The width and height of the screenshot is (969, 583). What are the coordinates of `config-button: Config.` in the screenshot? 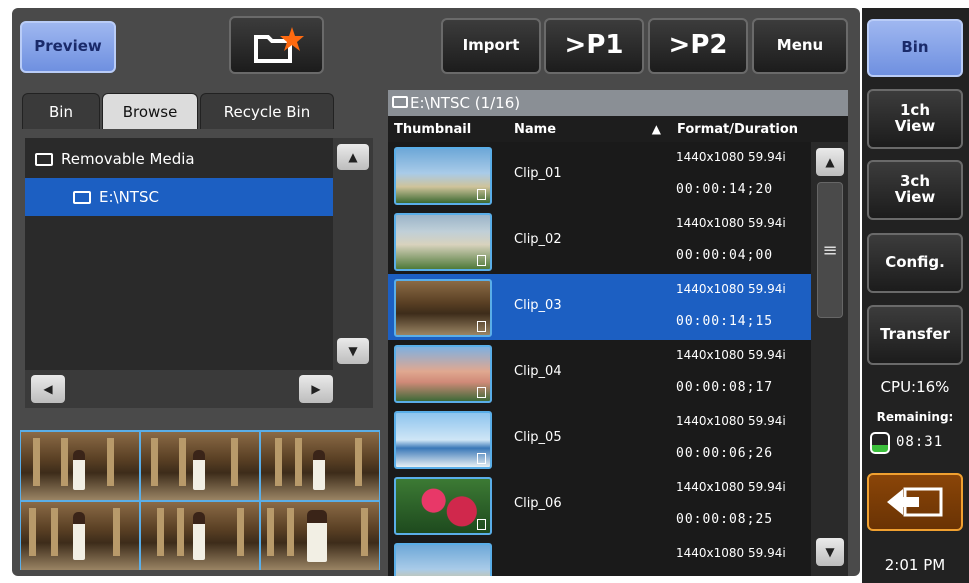 It's located at (915, 263).